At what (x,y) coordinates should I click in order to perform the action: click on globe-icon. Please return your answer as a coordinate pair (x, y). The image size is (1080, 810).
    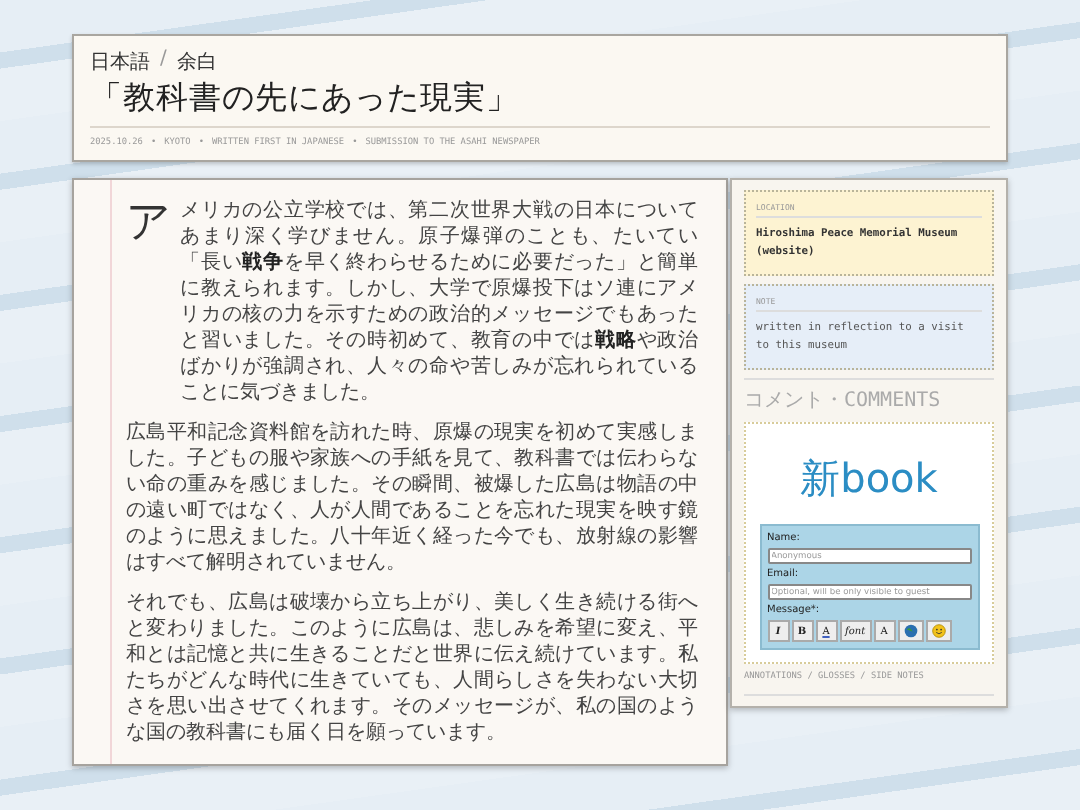
    Looking at the image, I should click on (910, 631).